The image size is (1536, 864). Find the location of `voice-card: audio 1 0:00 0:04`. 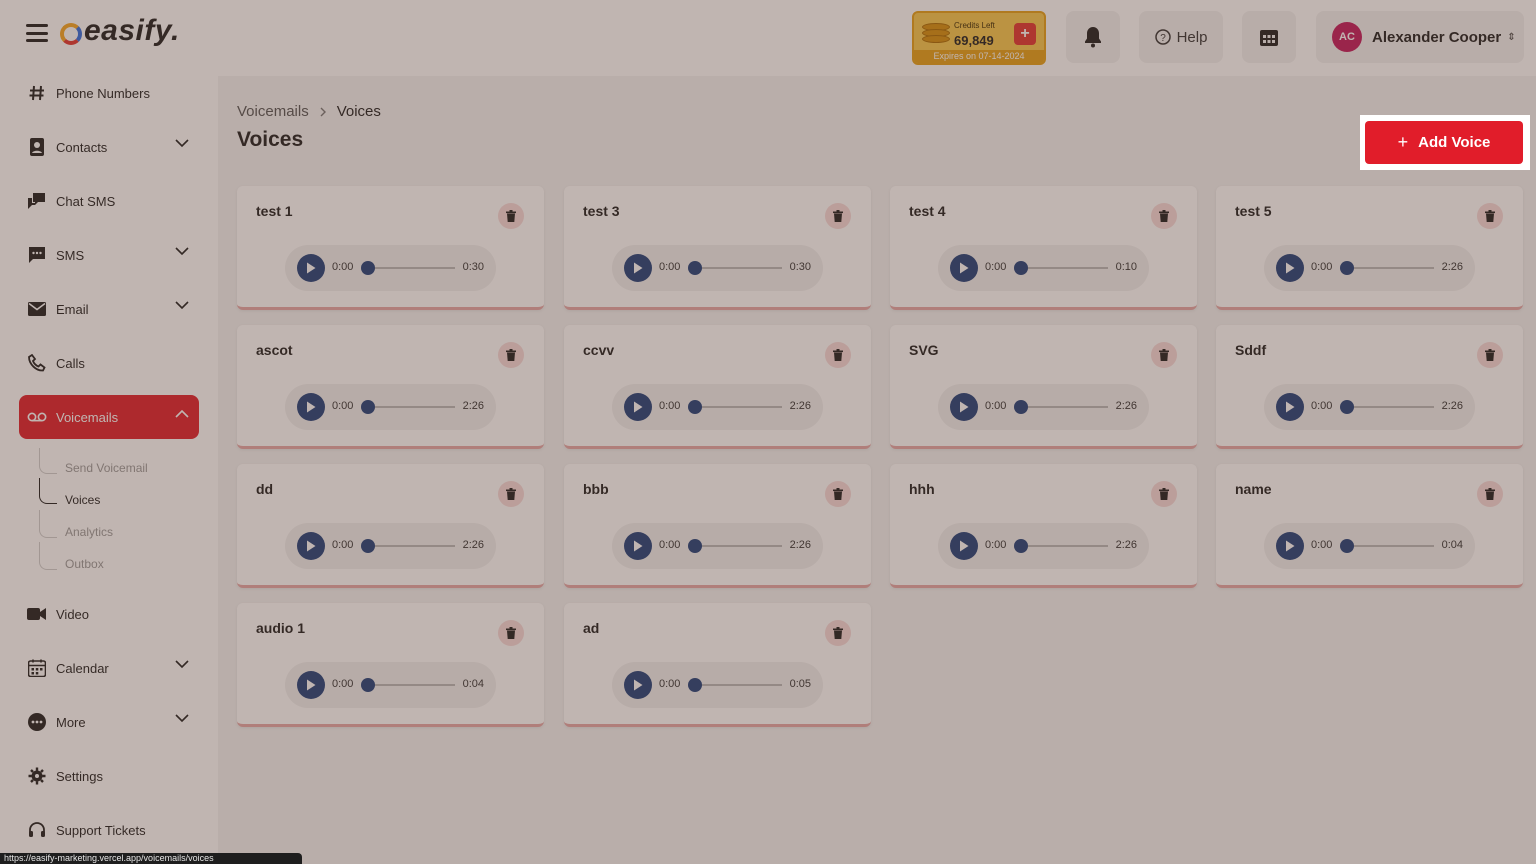

voice-card: audio 1 0:00 0:04 is located at coordinates (390, 665).